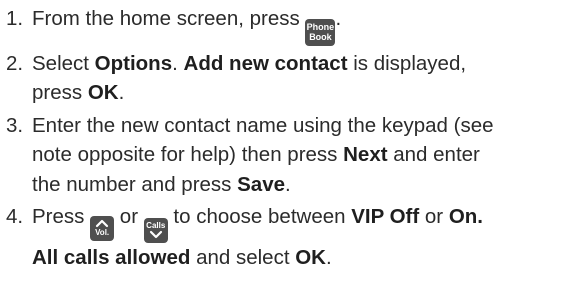  I want to click on step-number: 4., so click(15, 216).